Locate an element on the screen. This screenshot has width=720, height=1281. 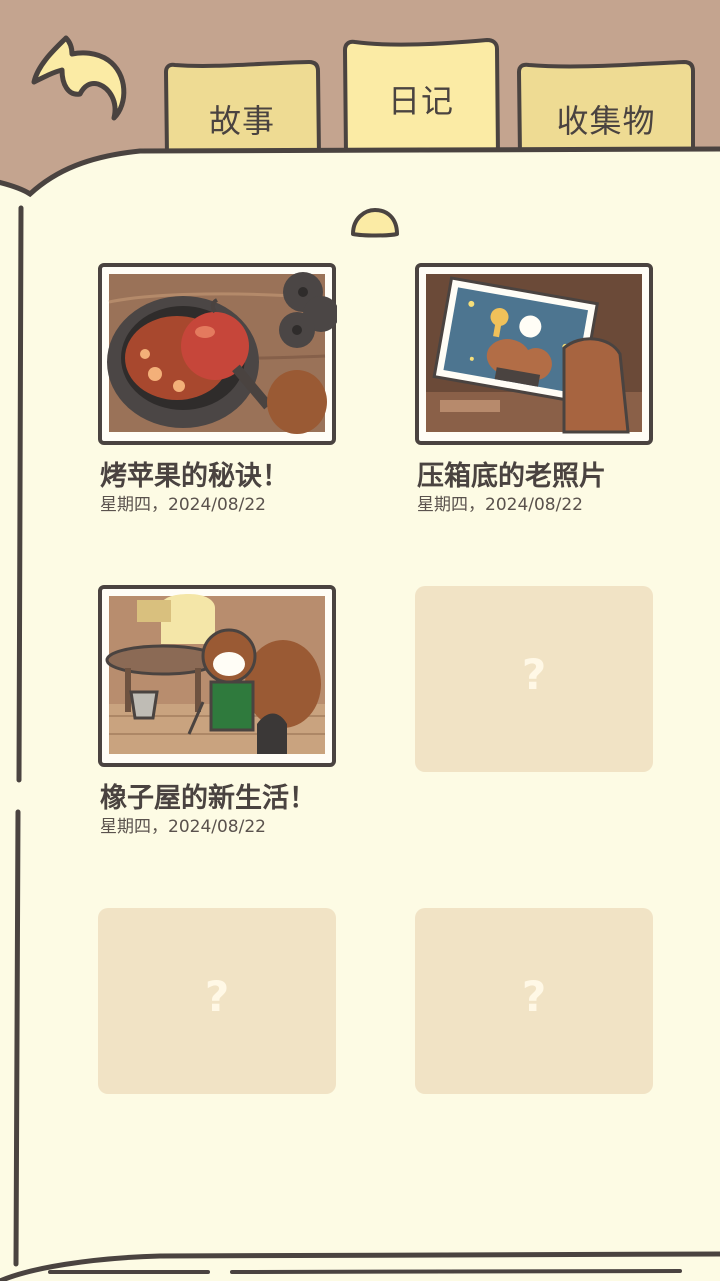
baked-apple-photo is located at coordinates (217, 354).